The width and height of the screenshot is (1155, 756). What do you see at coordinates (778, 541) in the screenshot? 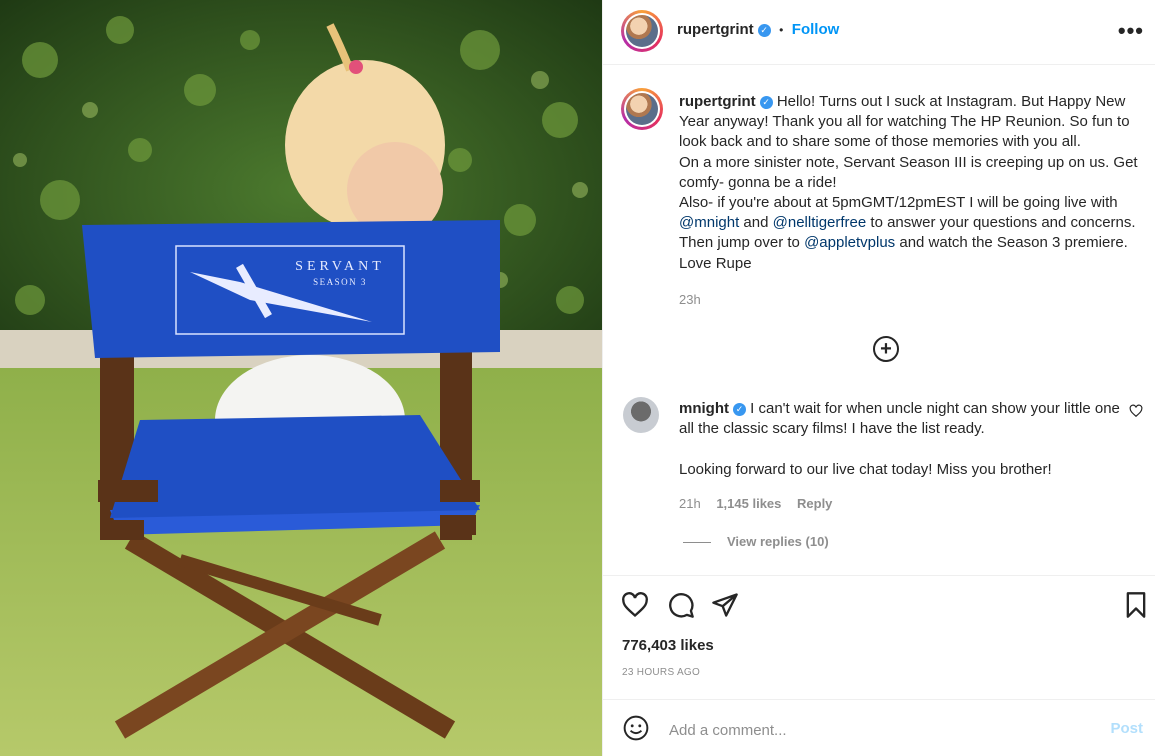
I see `view-replies-label: View replies (10)` at bounding box center [778, 541].